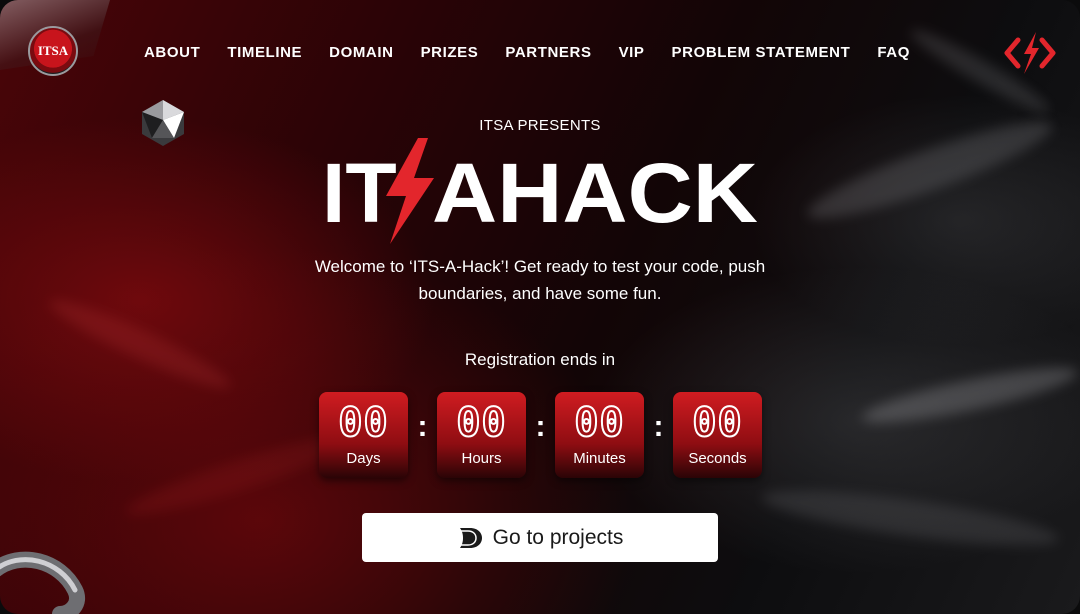  Describe the element at coordinates (450, 52) in the screenshot. I see `nav-prizes: PRIZES` at that location.